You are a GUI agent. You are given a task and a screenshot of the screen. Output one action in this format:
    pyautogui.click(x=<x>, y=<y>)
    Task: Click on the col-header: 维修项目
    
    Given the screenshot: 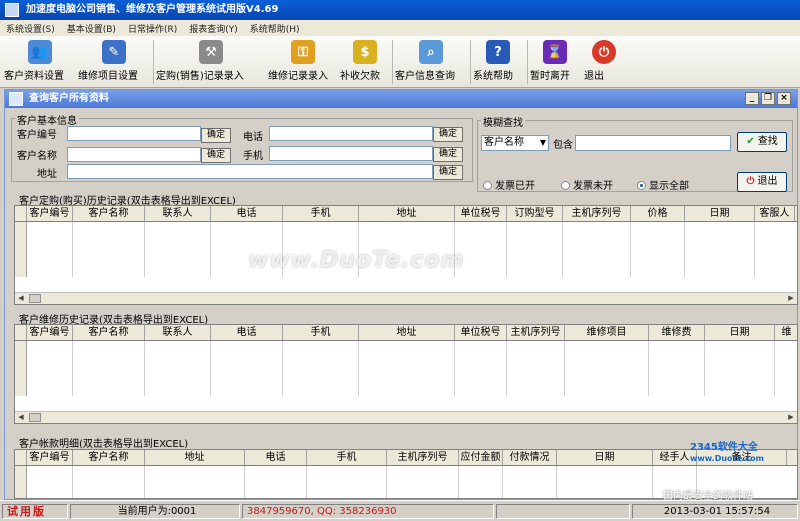 What is the action you would take?
    pyautogui.click(x=607, y=332)
    